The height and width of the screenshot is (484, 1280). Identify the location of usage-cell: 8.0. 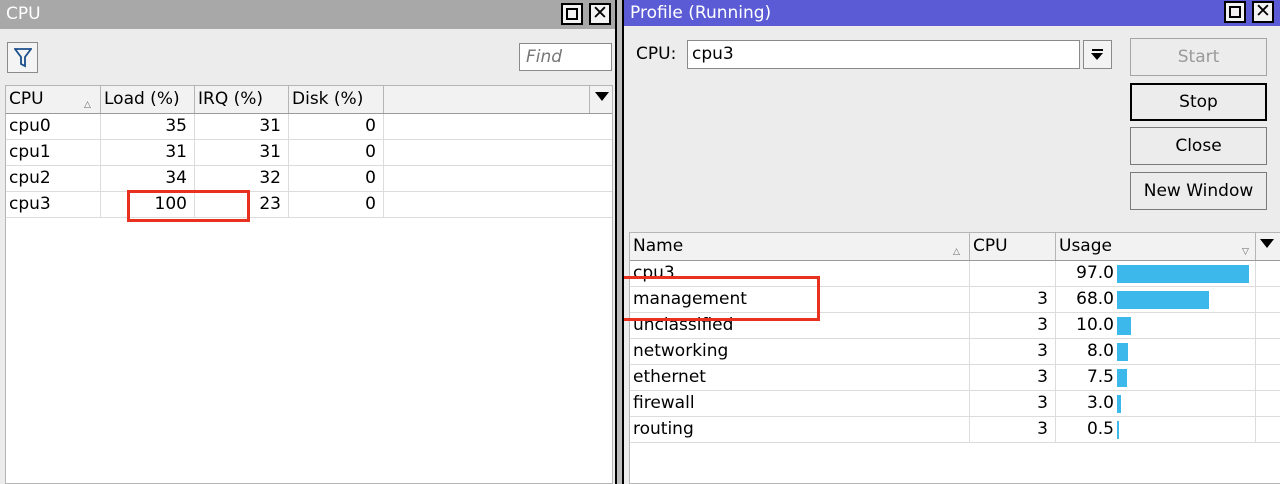
(1156, 351).